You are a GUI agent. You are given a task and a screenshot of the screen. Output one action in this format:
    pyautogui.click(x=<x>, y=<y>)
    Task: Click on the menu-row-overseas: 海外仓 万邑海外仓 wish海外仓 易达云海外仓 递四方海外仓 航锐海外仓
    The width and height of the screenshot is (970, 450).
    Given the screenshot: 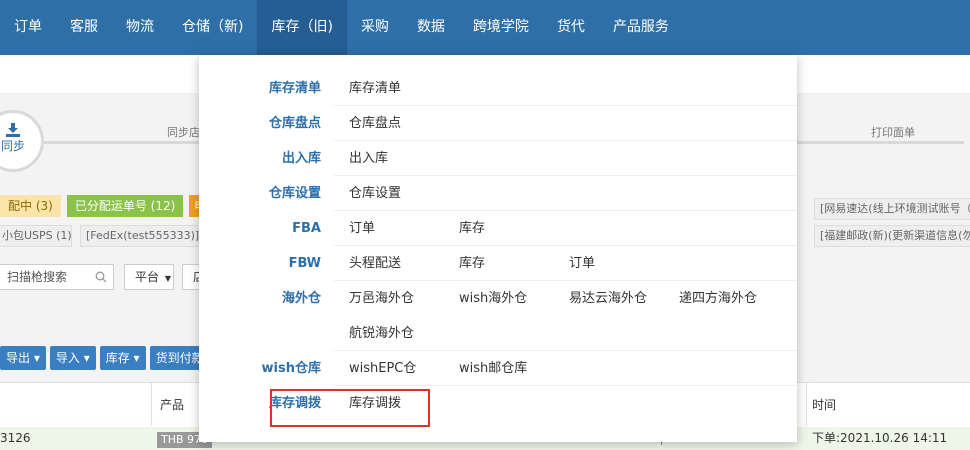 What is the action you would take?
    pyautogui.click(x=498, y=316)
    